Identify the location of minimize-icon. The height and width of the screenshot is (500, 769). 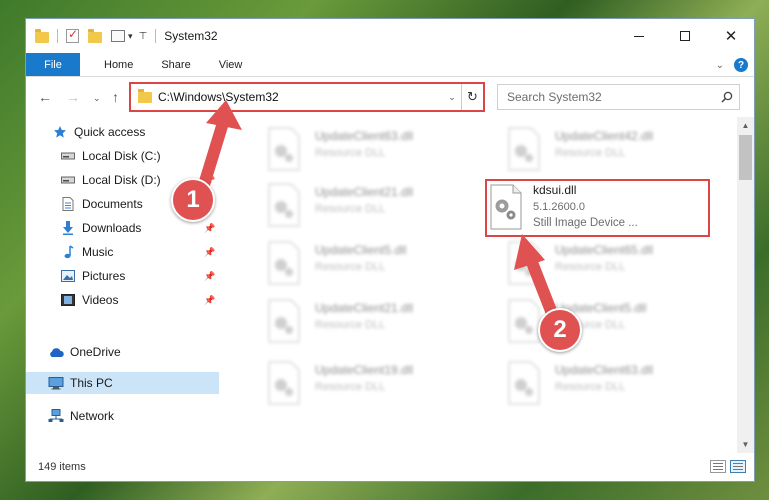
(639, 36).